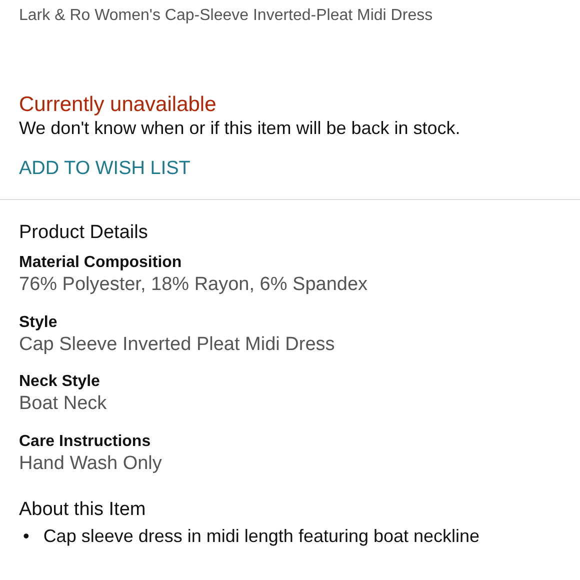 This screenshot has width=580, height=580. What do you see at coordinates (91, 464) in the screenshot?
I see `detail-value: Hand Wash Only` at bounding box center [91, 464].